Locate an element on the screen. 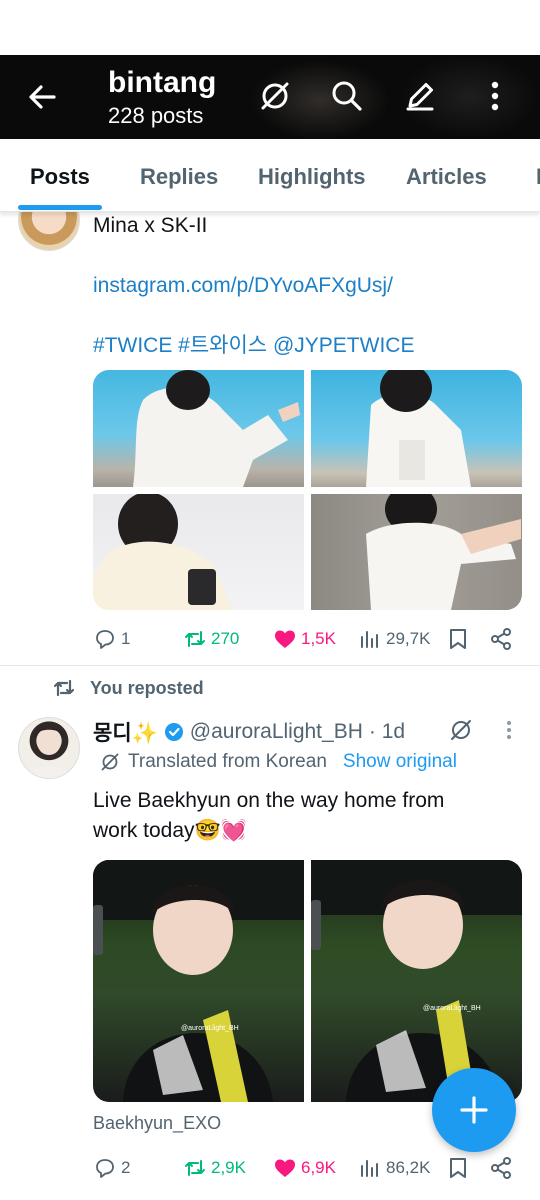  repost-button: 270 is located at coordinates (211, 639).